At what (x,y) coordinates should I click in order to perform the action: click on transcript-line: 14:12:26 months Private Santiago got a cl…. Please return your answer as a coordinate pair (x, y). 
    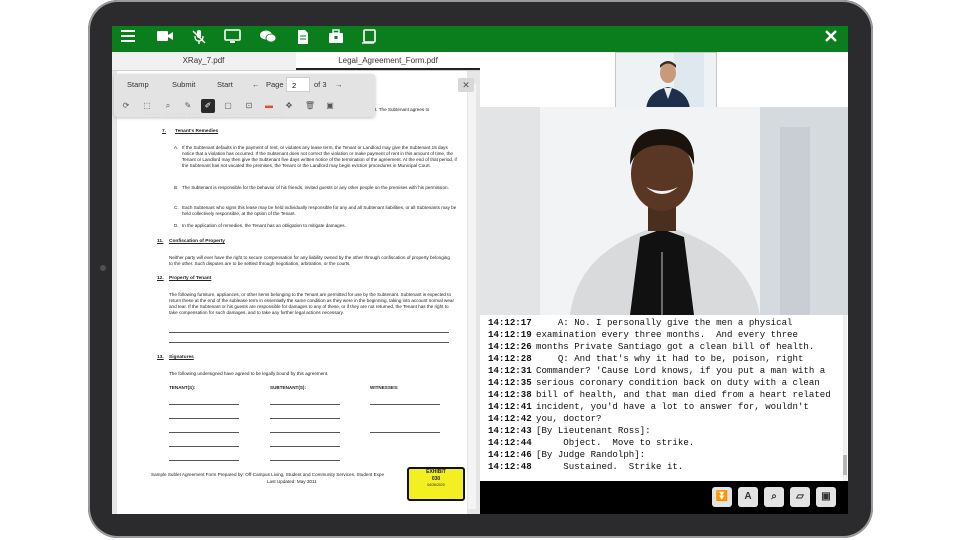
    Looking at the image, I should click on (651, 346).